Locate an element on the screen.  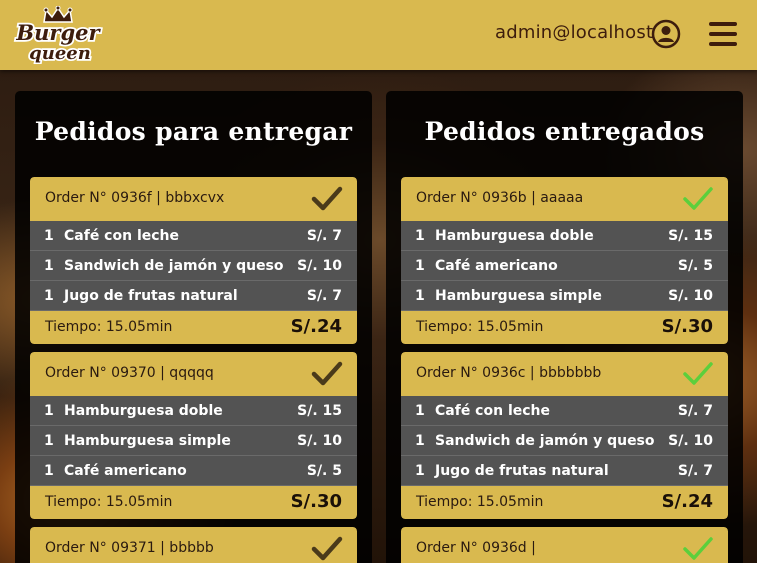
order-header: Order N° 09370 | qqqqq is located at coordinates (193, 374).